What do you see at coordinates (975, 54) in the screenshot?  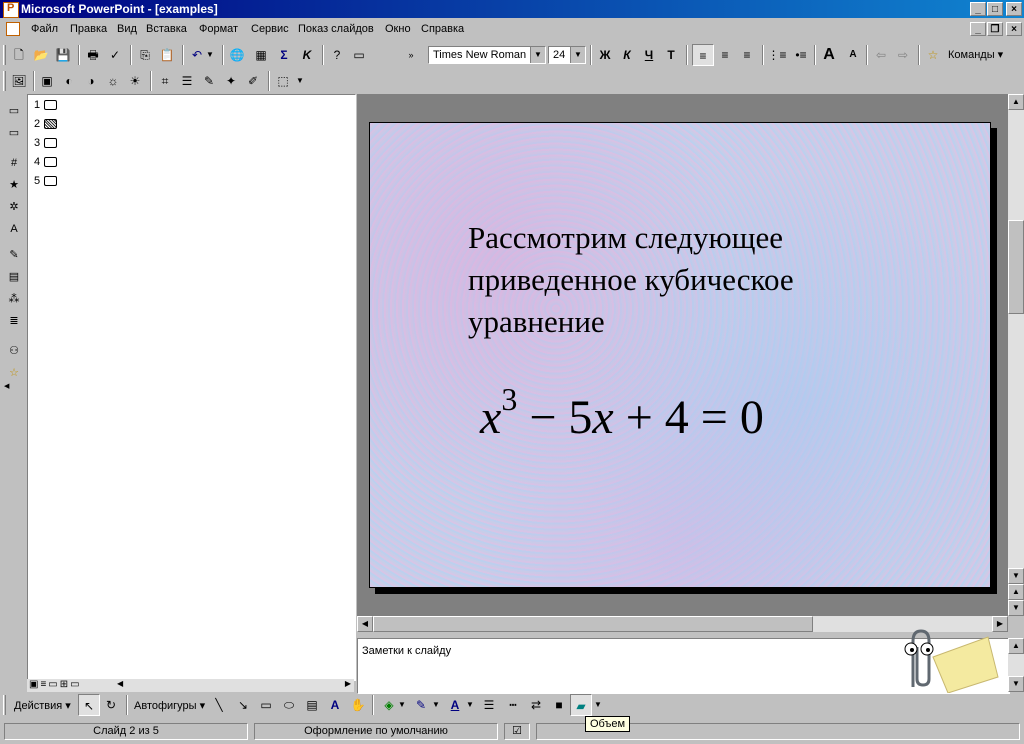 I see `commands-button: Команды ▾` at bounding box center [975, 54].